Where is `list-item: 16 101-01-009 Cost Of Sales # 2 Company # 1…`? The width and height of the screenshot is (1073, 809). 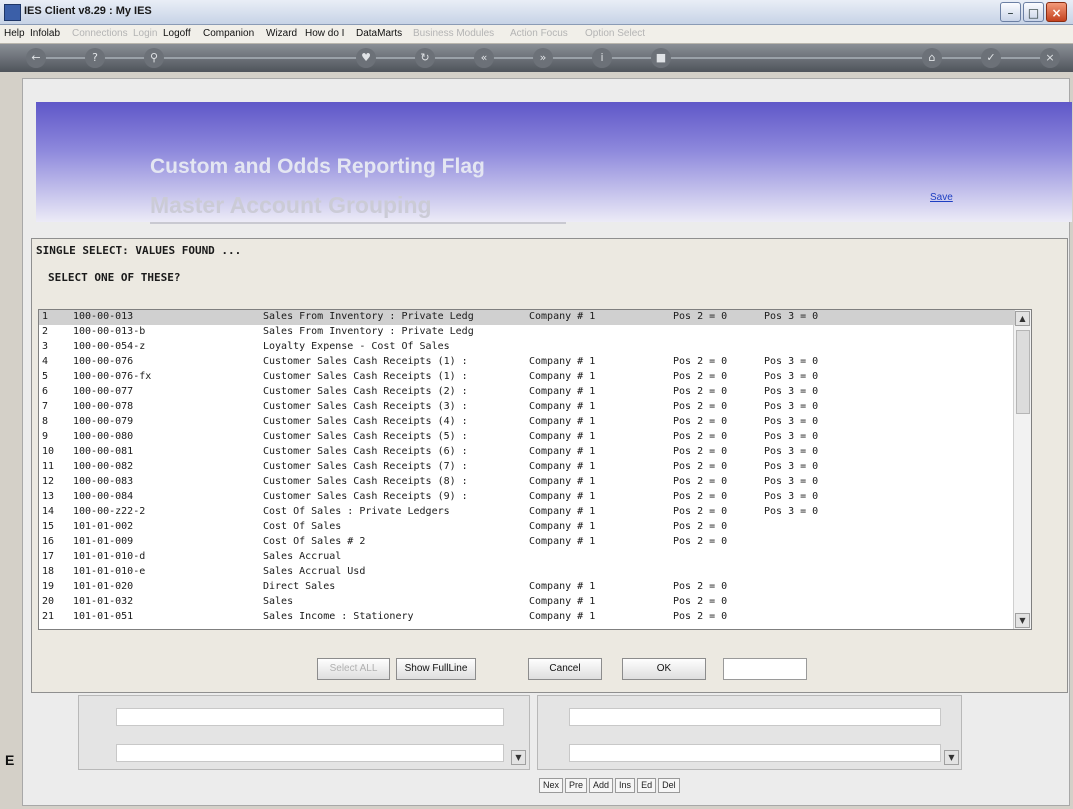
list-item: 16 101-01-009 Cost Of Sales # 2 Company # 1… is located at coordinates (527, 542).